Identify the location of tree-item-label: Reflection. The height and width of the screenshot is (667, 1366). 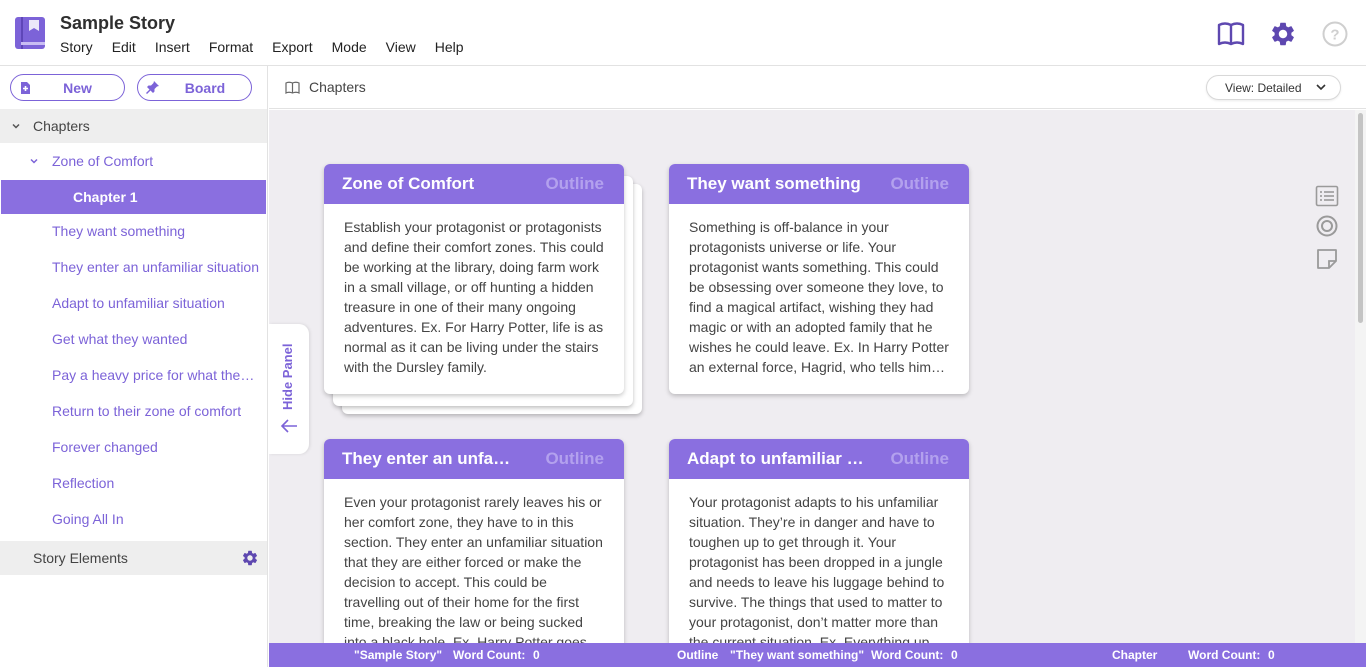
(83, 483).